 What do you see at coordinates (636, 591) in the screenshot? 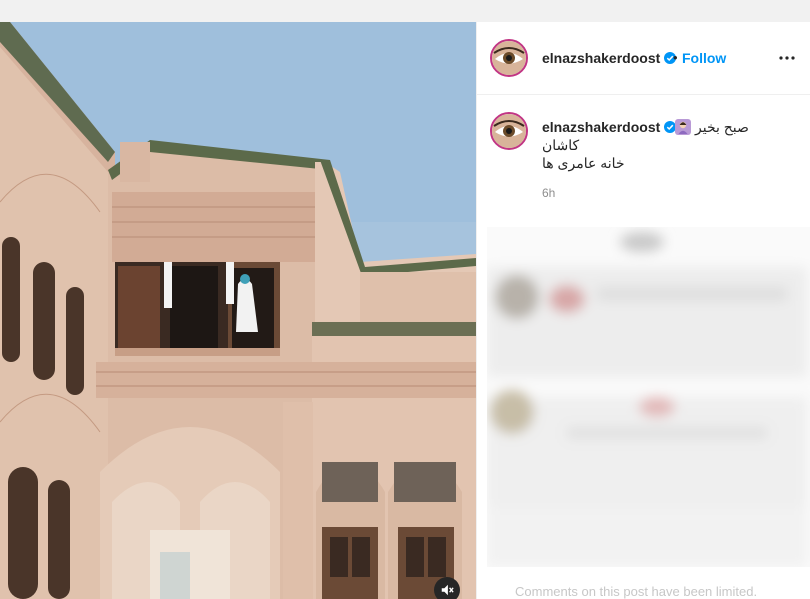
I see `comments-limited-notice: Comments on this post have been limited.` at bounding box center [636, 591].